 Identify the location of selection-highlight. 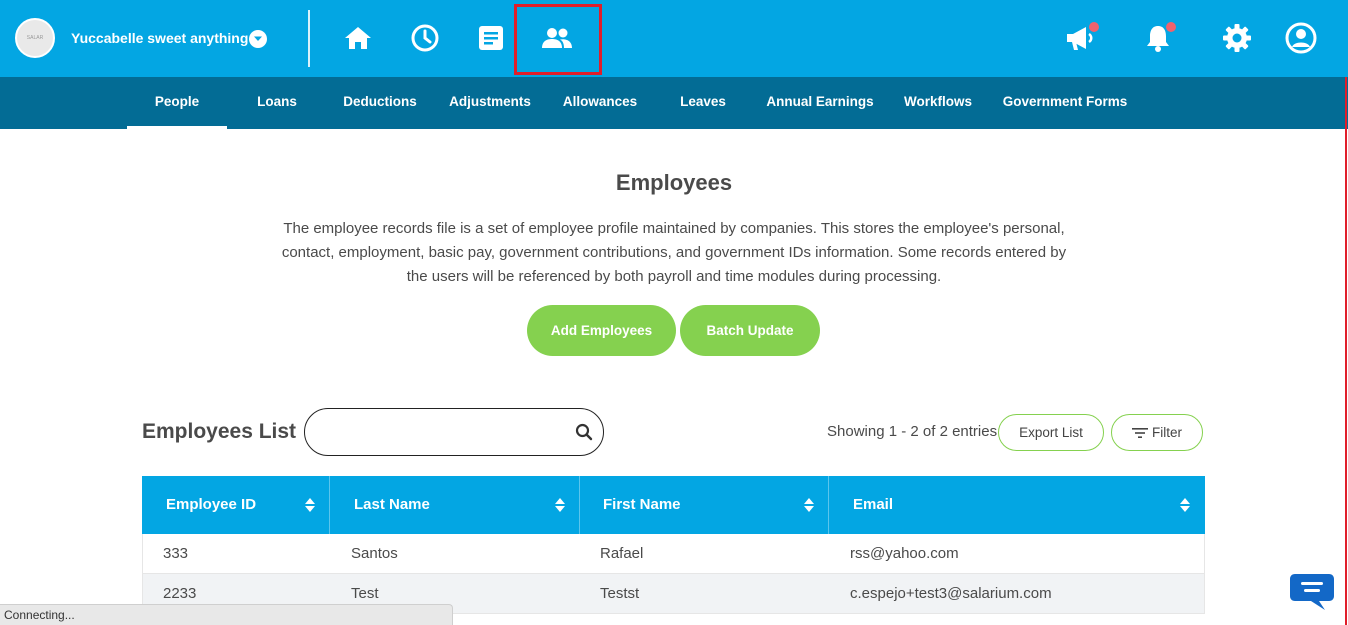
(558, 39).